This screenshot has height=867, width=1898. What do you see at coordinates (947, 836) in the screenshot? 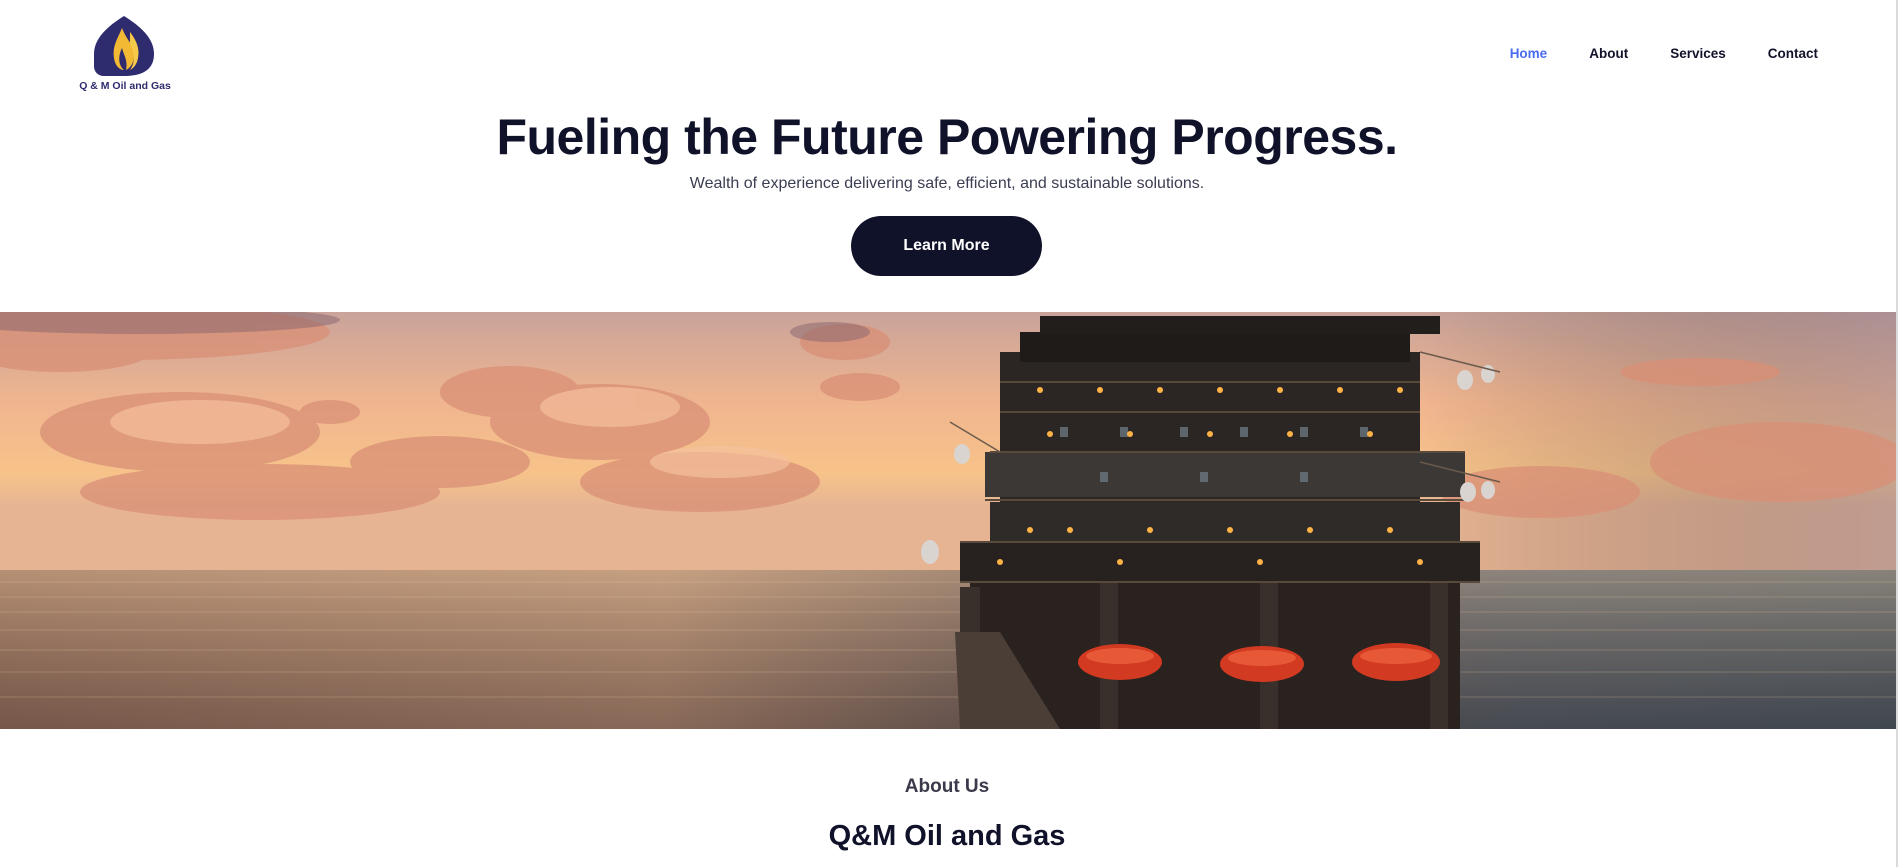
I see `about-section-title: Q&M Oil and Gas` at bounding box center [947, 836].